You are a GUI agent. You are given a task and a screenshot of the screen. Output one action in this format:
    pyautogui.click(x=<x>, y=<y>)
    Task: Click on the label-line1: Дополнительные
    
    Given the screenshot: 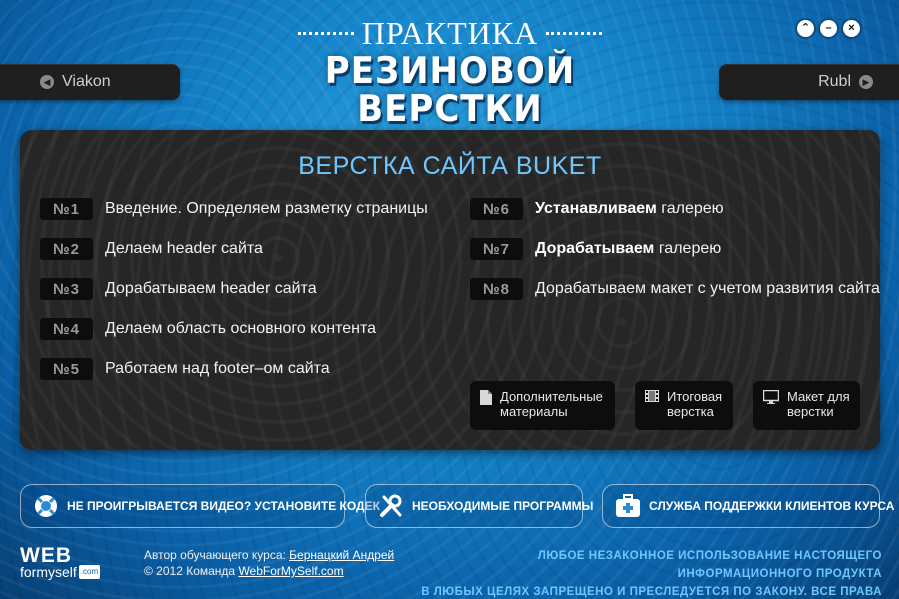 What is the action you would take?
    pyautogui.click(x=551, y=396)
    